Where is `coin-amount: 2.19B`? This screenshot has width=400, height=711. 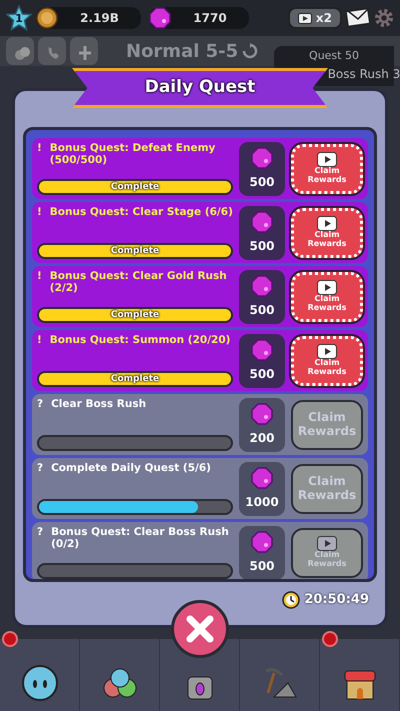 coin-amount: 2.19B is located at coordinates (99, 18).